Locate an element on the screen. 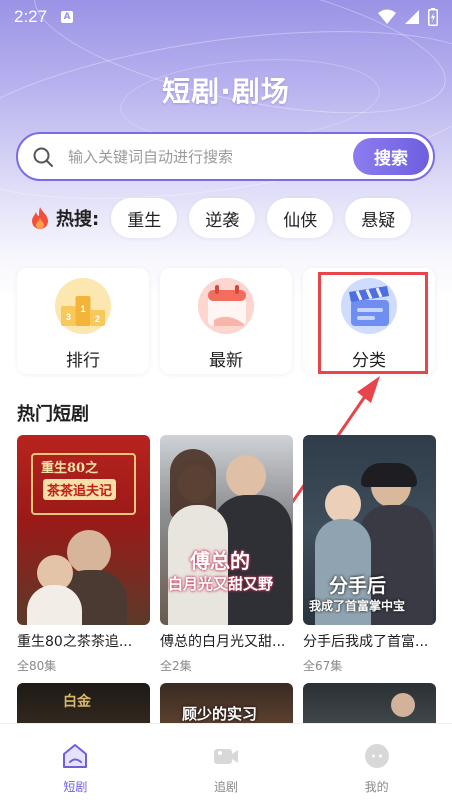 The height and width of the screenshot is (805, 452). home-drama-icon is located at coordinates (75, 756).